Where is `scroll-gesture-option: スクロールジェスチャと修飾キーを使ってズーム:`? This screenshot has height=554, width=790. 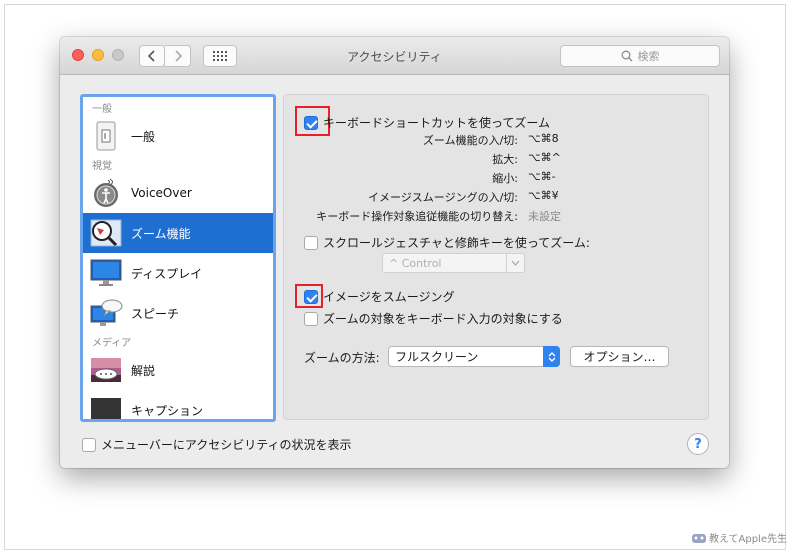
scroll-gesture-option: スクロールジェスチャと修飾キーを使ってズーム: is located at coordinates (447, 242).